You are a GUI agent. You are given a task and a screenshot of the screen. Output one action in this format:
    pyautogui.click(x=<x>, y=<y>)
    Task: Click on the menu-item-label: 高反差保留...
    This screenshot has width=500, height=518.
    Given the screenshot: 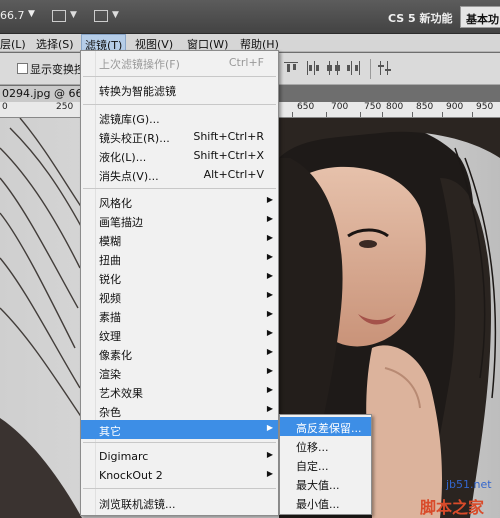 What is the action you would take?
    pyautogui.click(x=329, y=428)
    